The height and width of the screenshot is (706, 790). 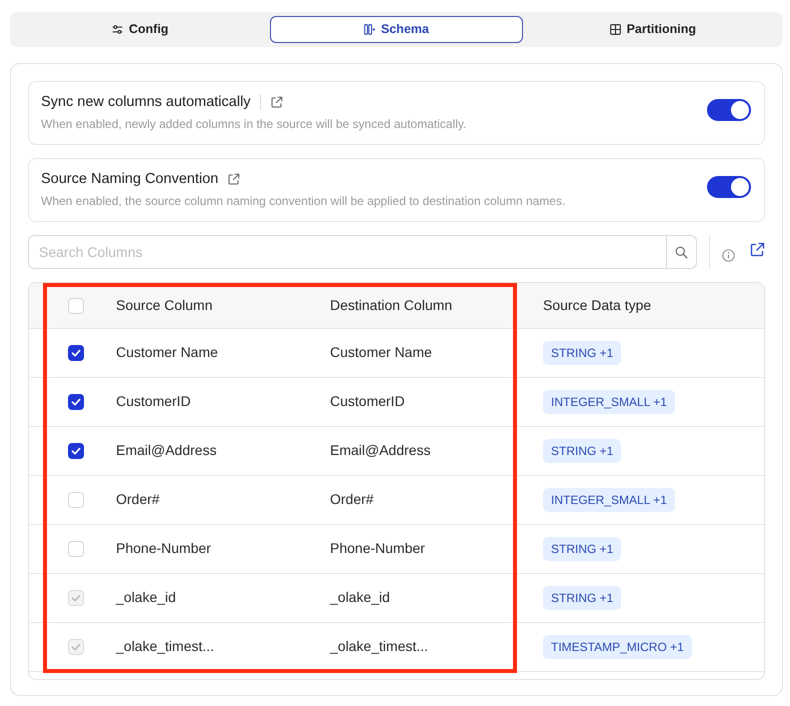 I want to click on setting-description: When enabled, newly added columns in the source will be synced automatically., so click(x=254, y=124).